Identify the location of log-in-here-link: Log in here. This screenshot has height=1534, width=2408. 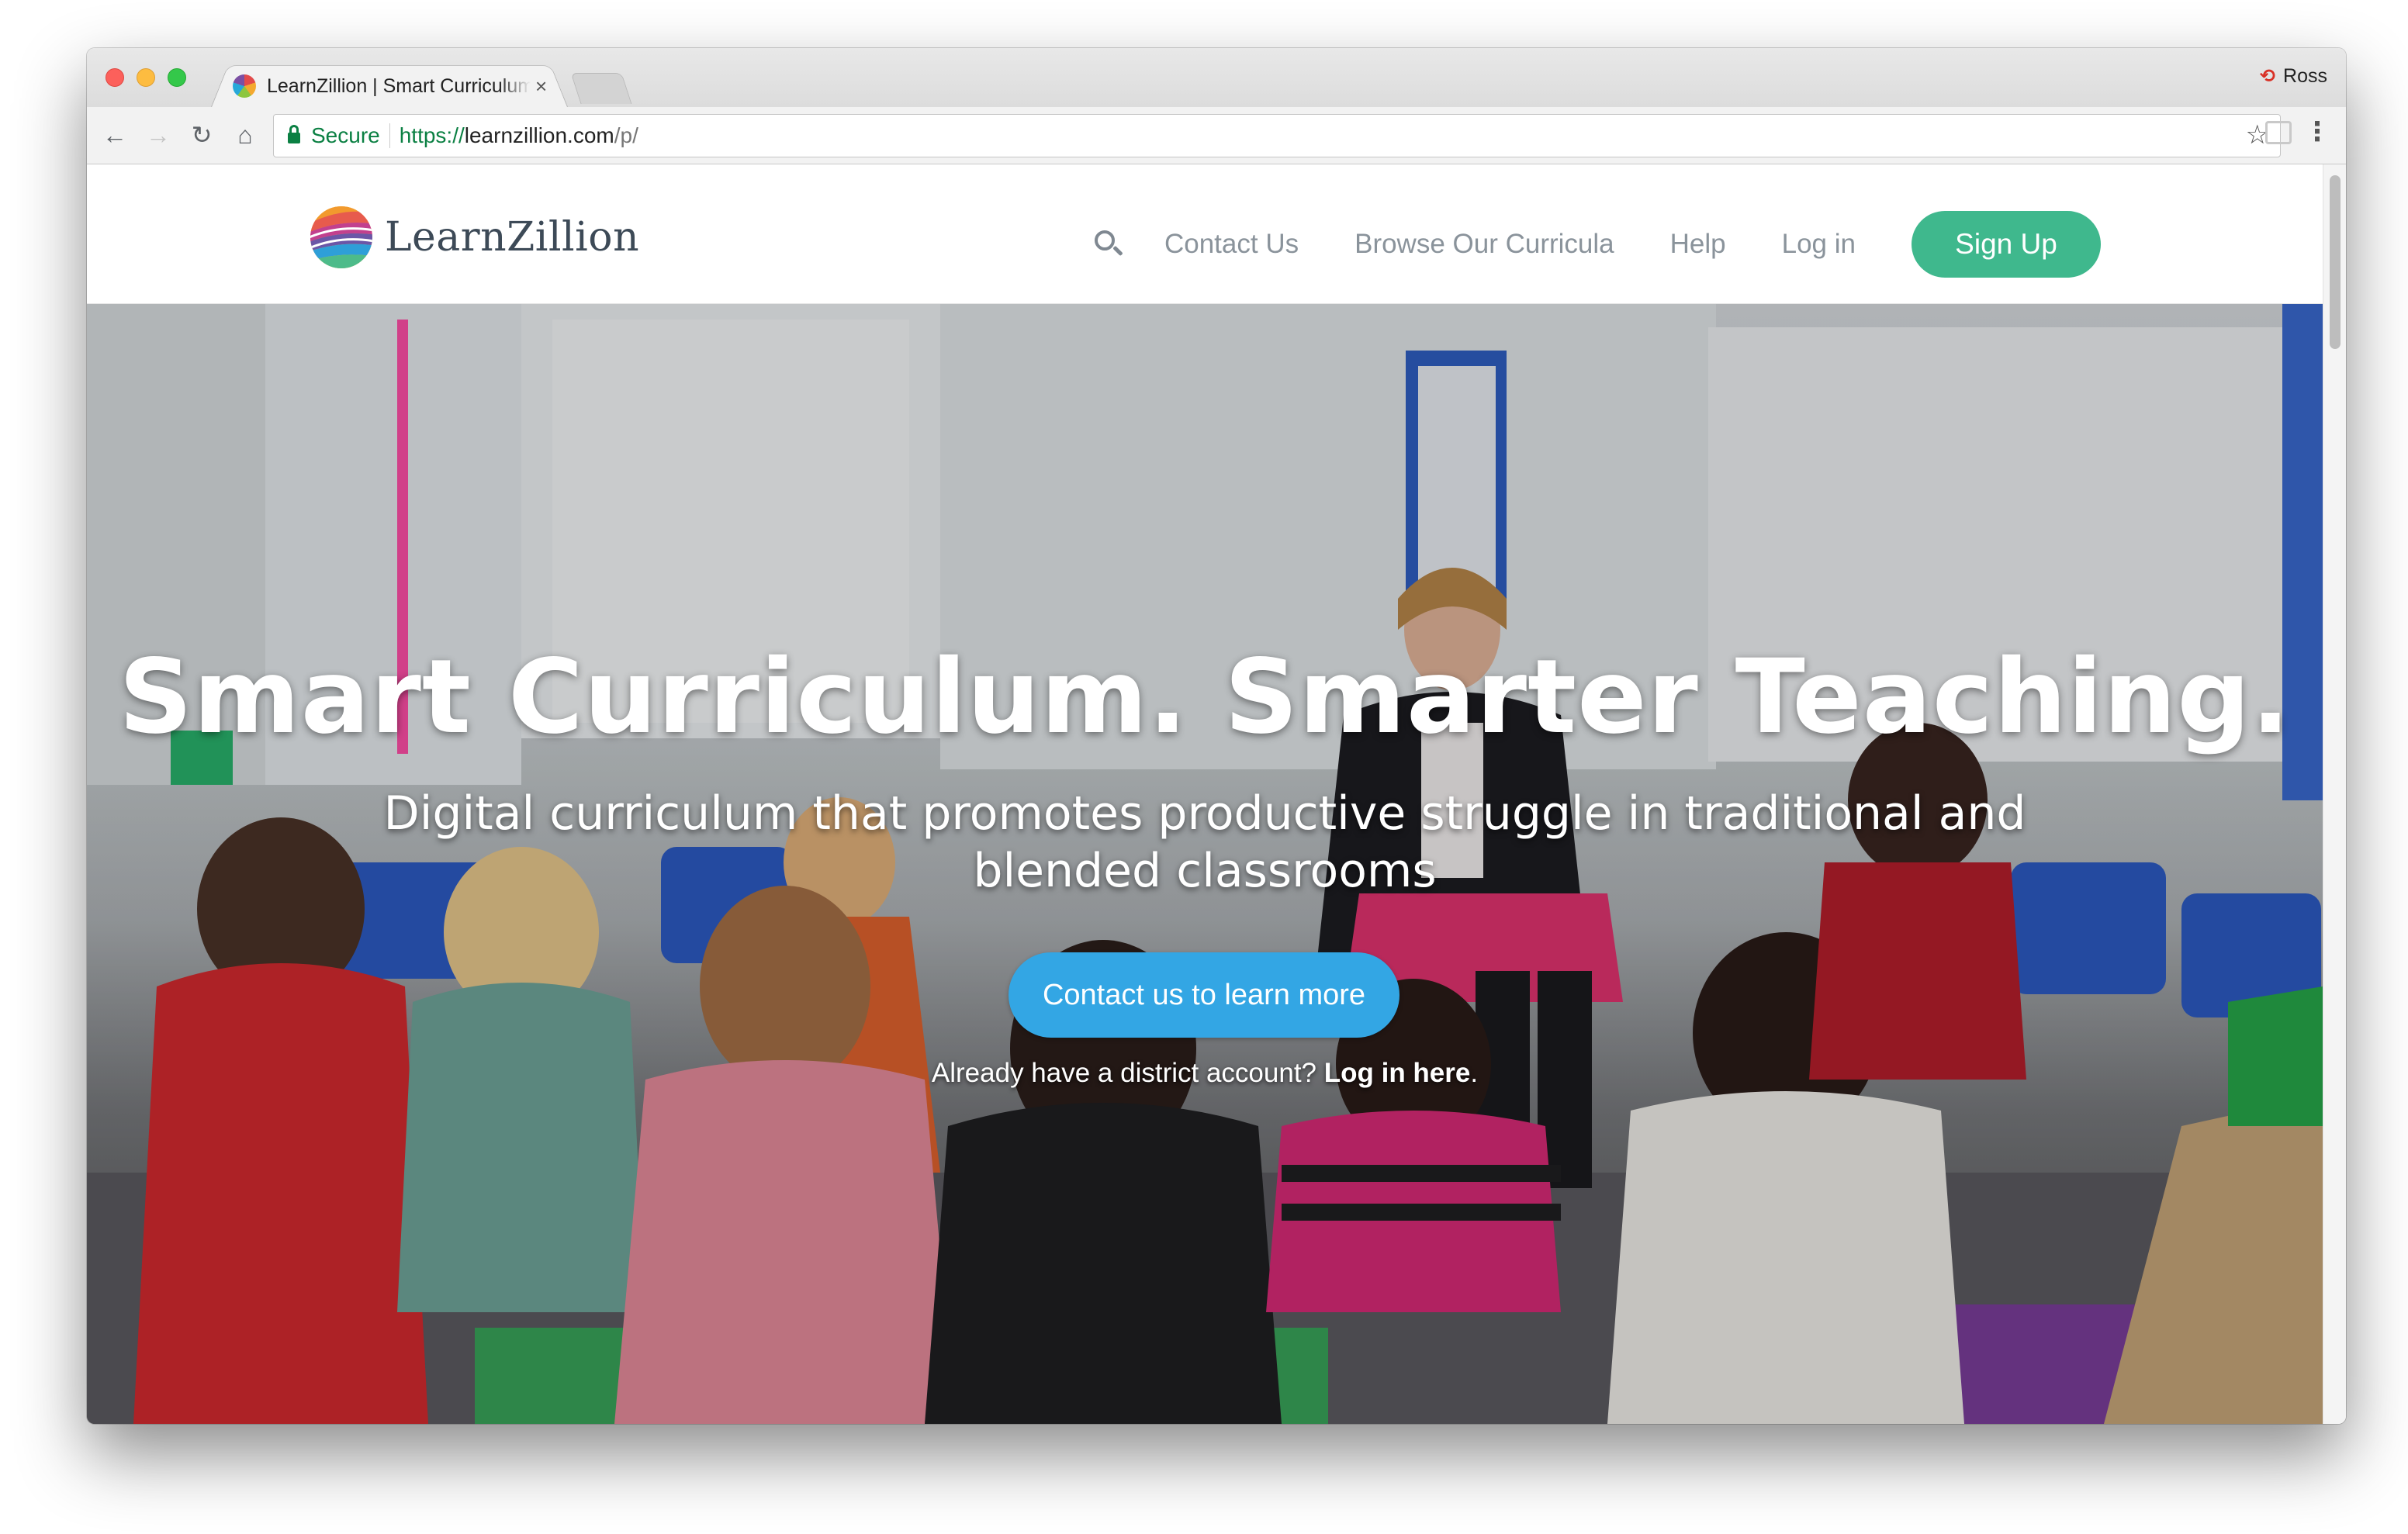
(1397, 1073).